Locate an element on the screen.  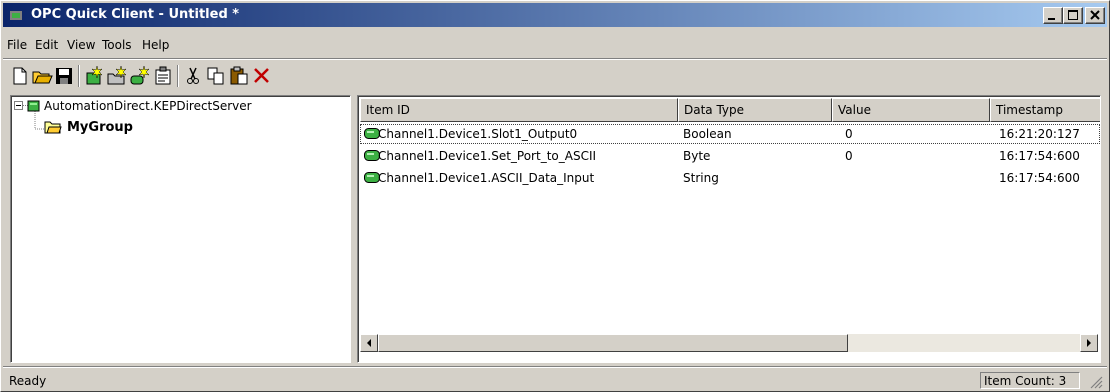
status-bar: Ready Item Count: 3 is located at coordinates (555, 380).